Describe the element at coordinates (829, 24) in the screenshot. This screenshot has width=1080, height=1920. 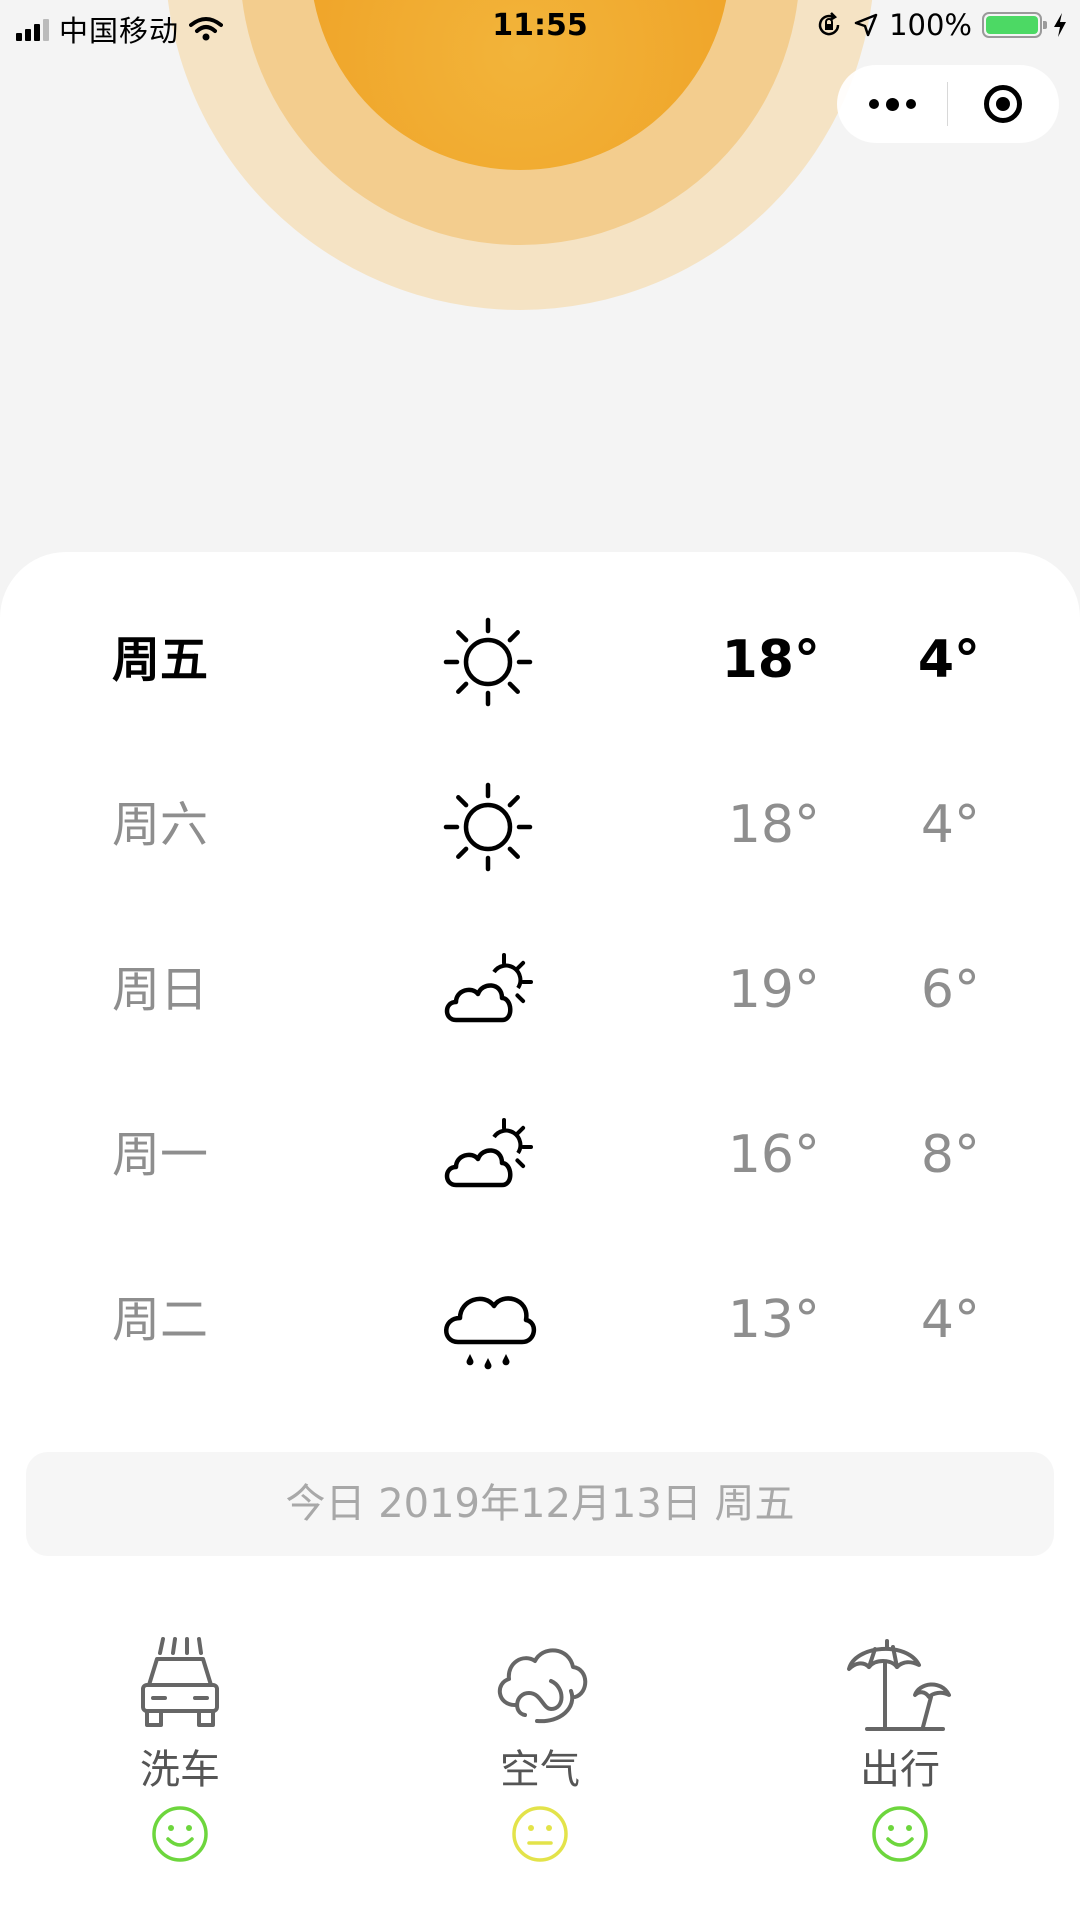
I see `rotation-lock-icon` at that location.